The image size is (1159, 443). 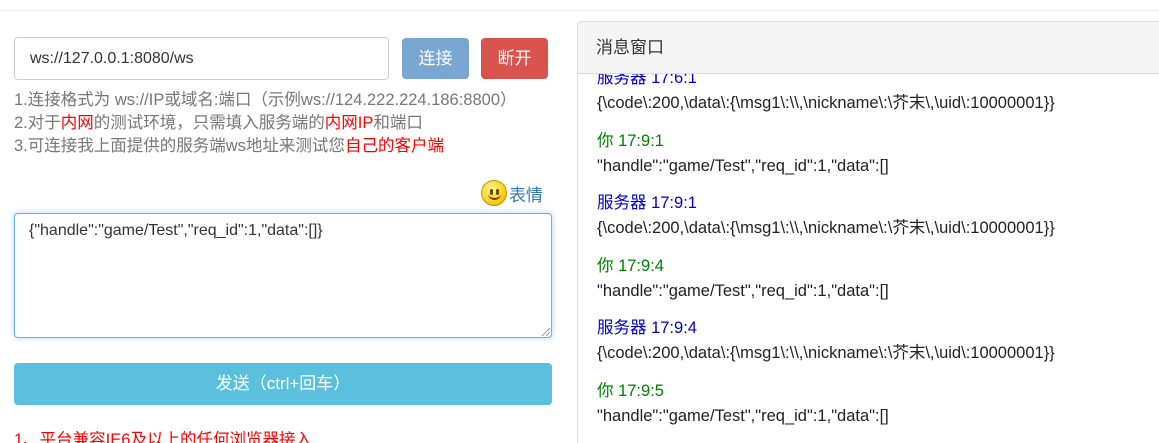 I want to click on disconnect-button: 断开, so click(x=514, y=58).